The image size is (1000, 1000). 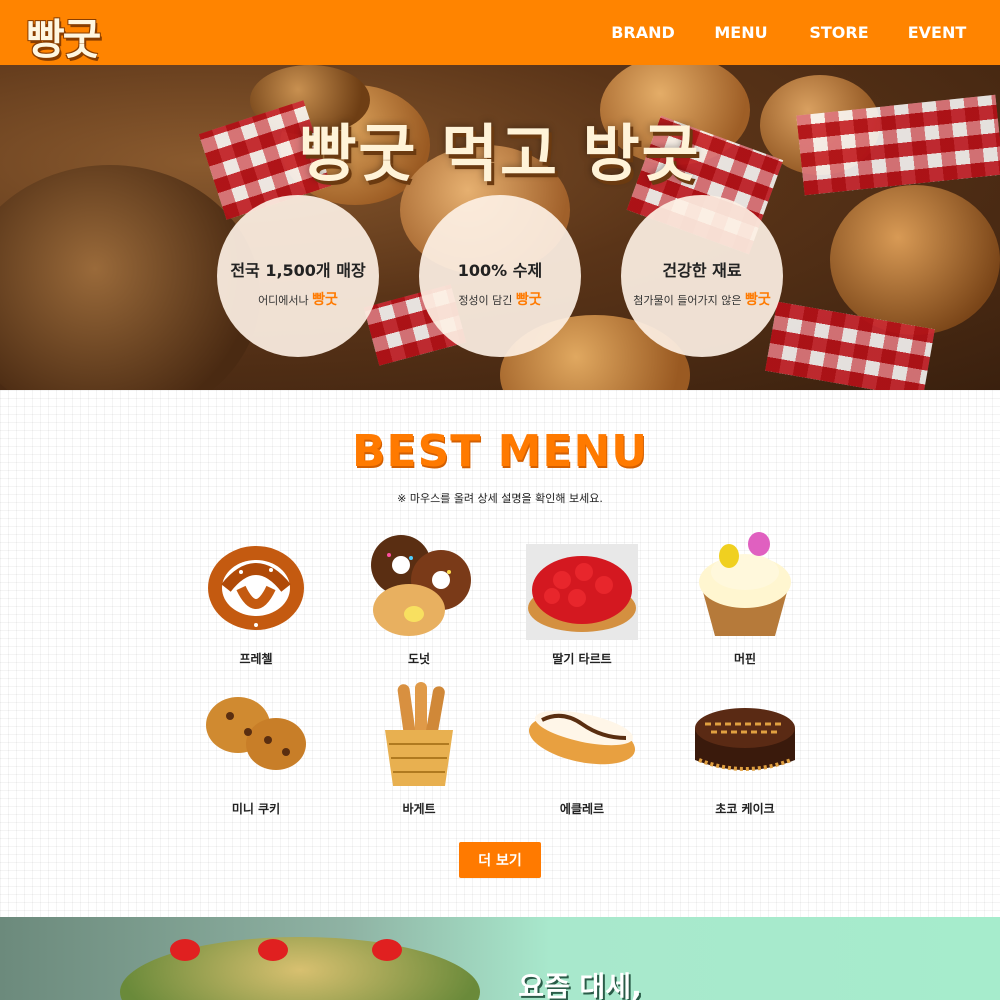 What do you see at coordinates (741, 32) in the screenshot?
I see `nav-menu: MENU` at bounding box center [741, 32].